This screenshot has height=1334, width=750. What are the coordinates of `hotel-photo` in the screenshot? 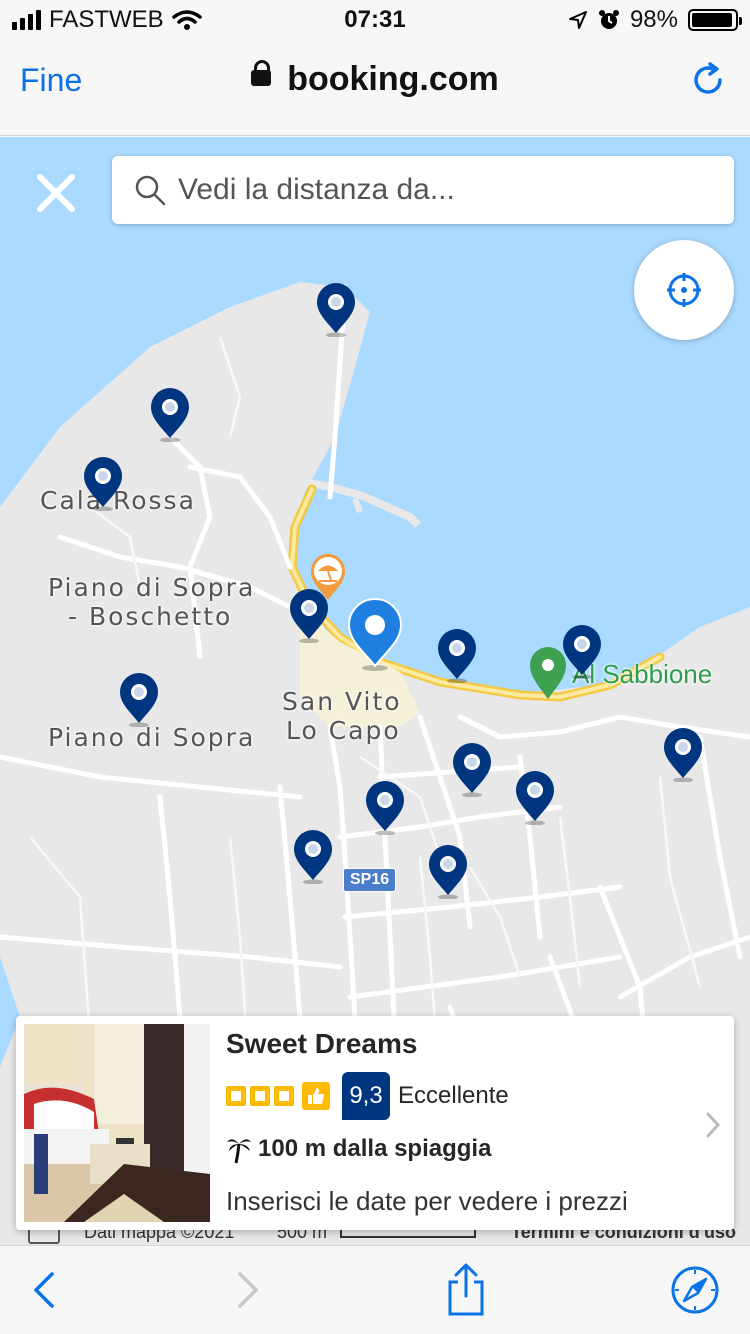 It's located at (117, 1123).